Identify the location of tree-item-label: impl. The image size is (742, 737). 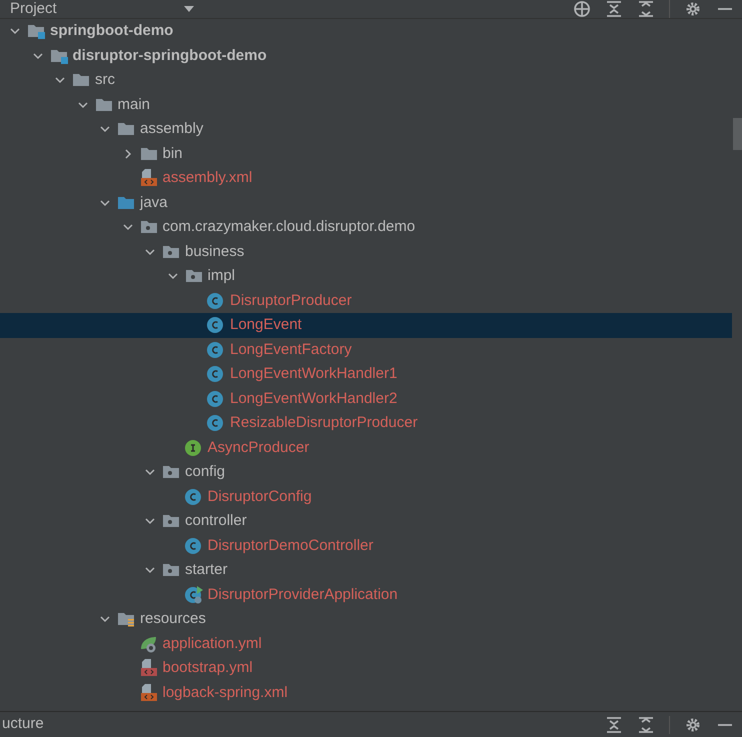
(222, 276).